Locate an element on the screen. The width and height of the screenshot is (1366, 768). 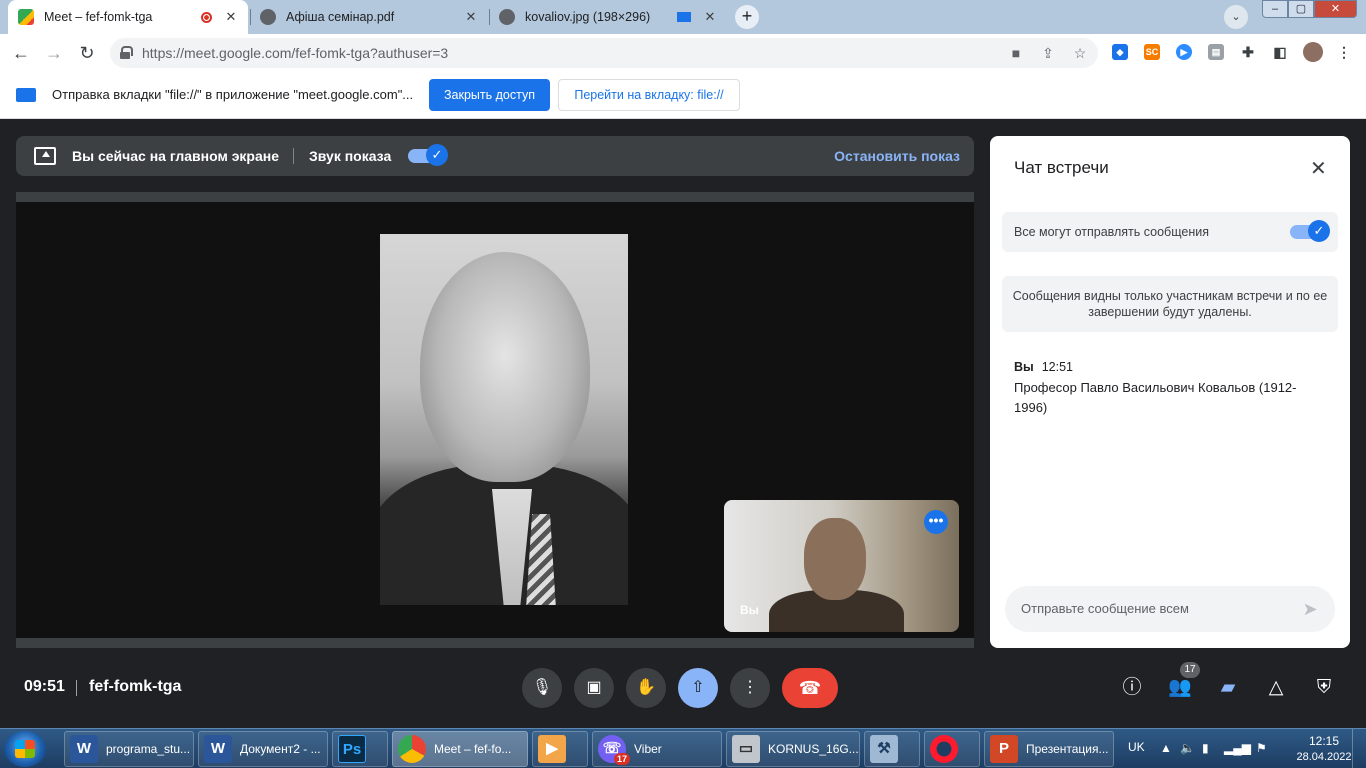
network-signal-icon: ▂▄▆ is located at coordinates (1237, 748).